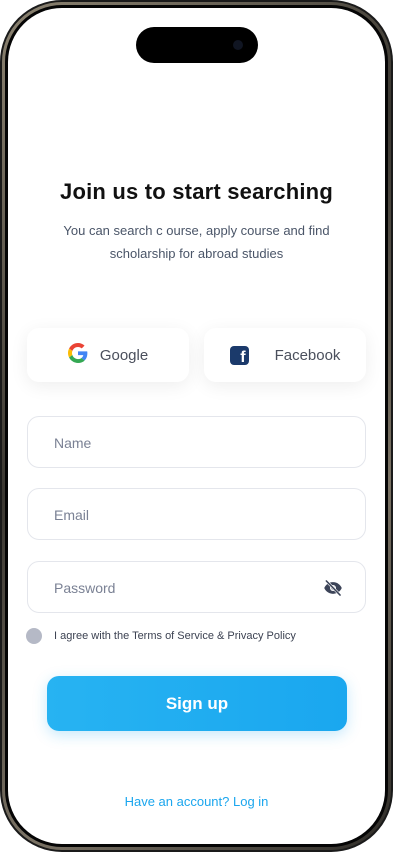  I want to click on signup-button: Sign up, so click(197, 703).